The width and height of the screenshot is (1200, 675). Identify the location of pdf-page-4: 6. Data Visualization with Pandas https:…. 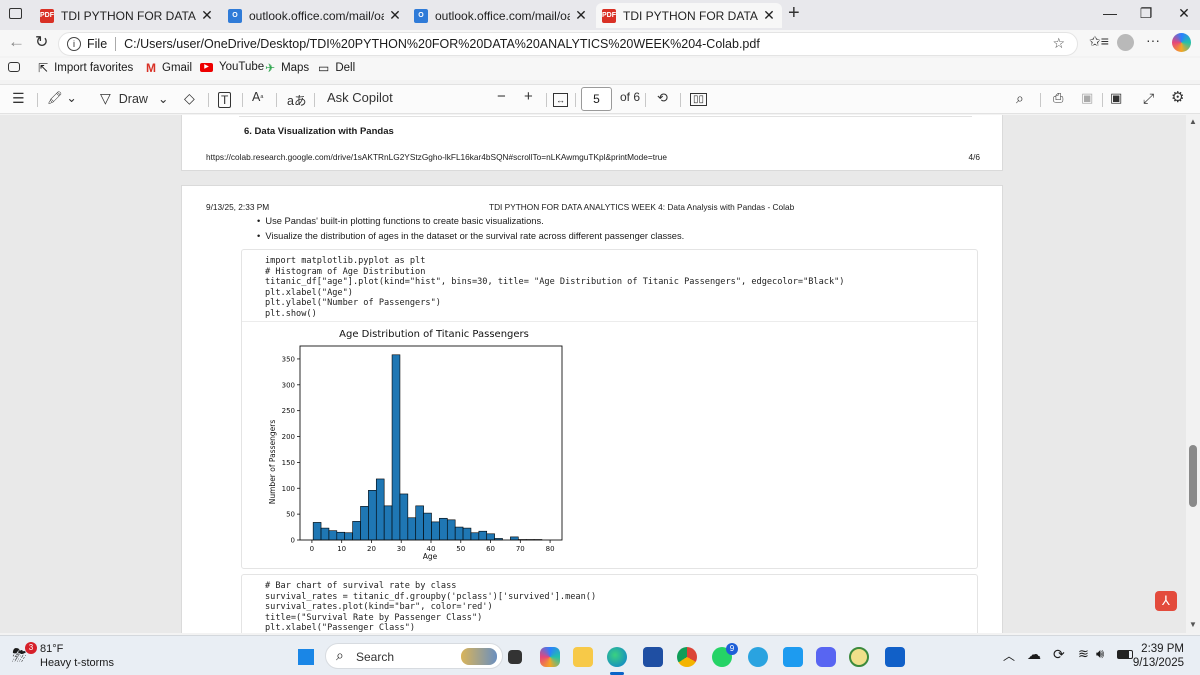
(592, 143).